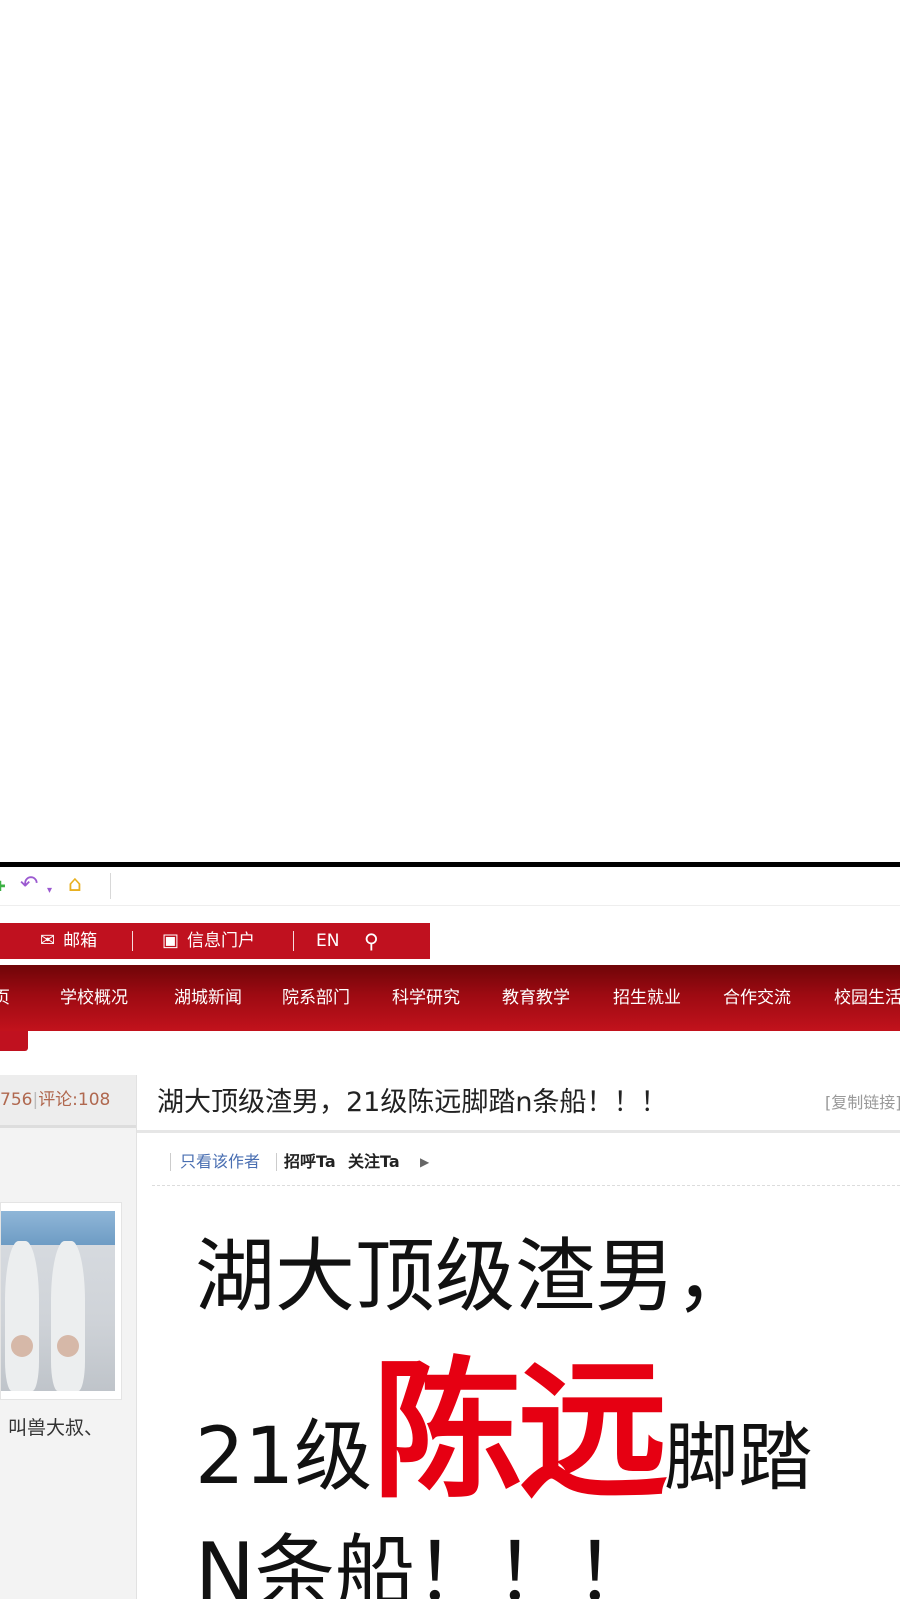 This screenshot has width=900, height=1599. I want to click on post-title-row: 湖大顶级渣男，21级陈远脚踏n条船！！！ [复制链接], so click(518, 1104).